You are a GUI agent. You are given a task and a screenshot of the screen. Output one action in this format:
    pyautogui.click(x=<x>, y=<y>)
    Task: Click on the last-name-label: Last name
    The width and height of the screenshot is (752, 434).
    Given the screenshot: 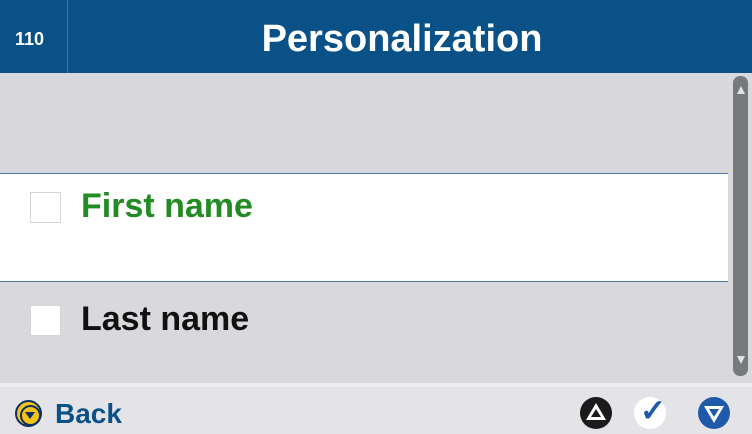 What is the action you would take?
    pyautogui.click(x=165, y=319)
    